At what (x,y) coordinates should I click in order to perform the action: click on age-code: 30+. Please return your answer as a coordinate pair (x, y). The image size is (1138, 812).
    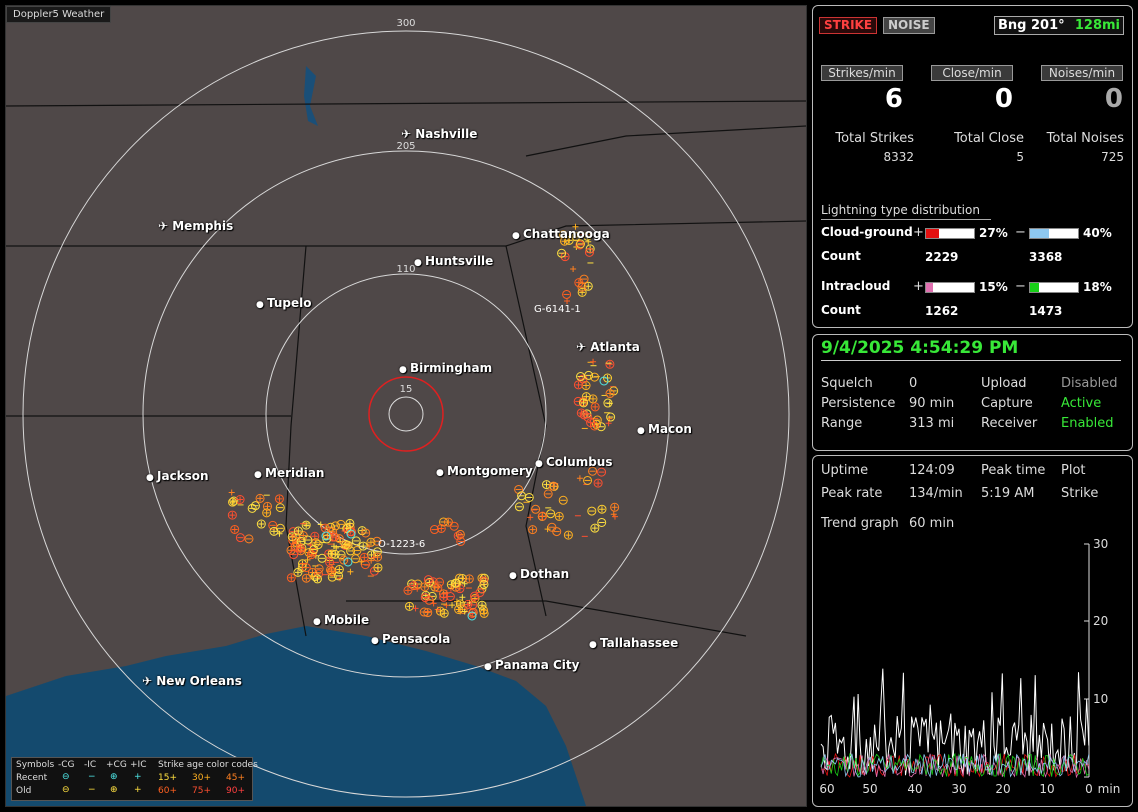
    Looking at the image, I should click on (201, 778).